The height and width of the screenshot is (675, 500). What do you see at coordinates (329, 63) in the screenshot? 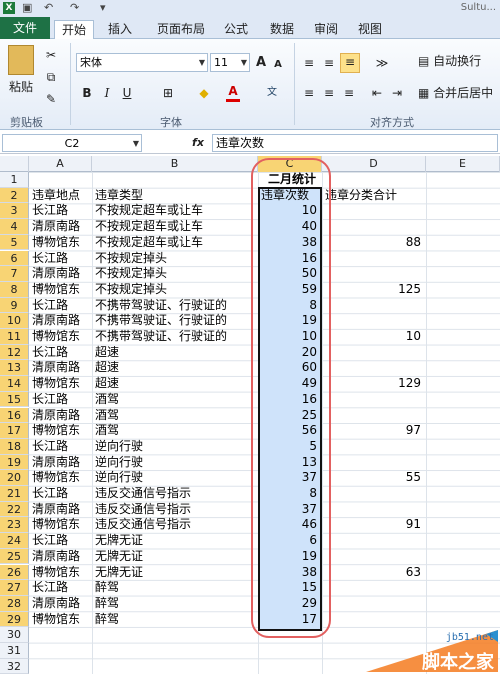
I see `align-middle-icon: ≡` at bounding box center [329, 63].